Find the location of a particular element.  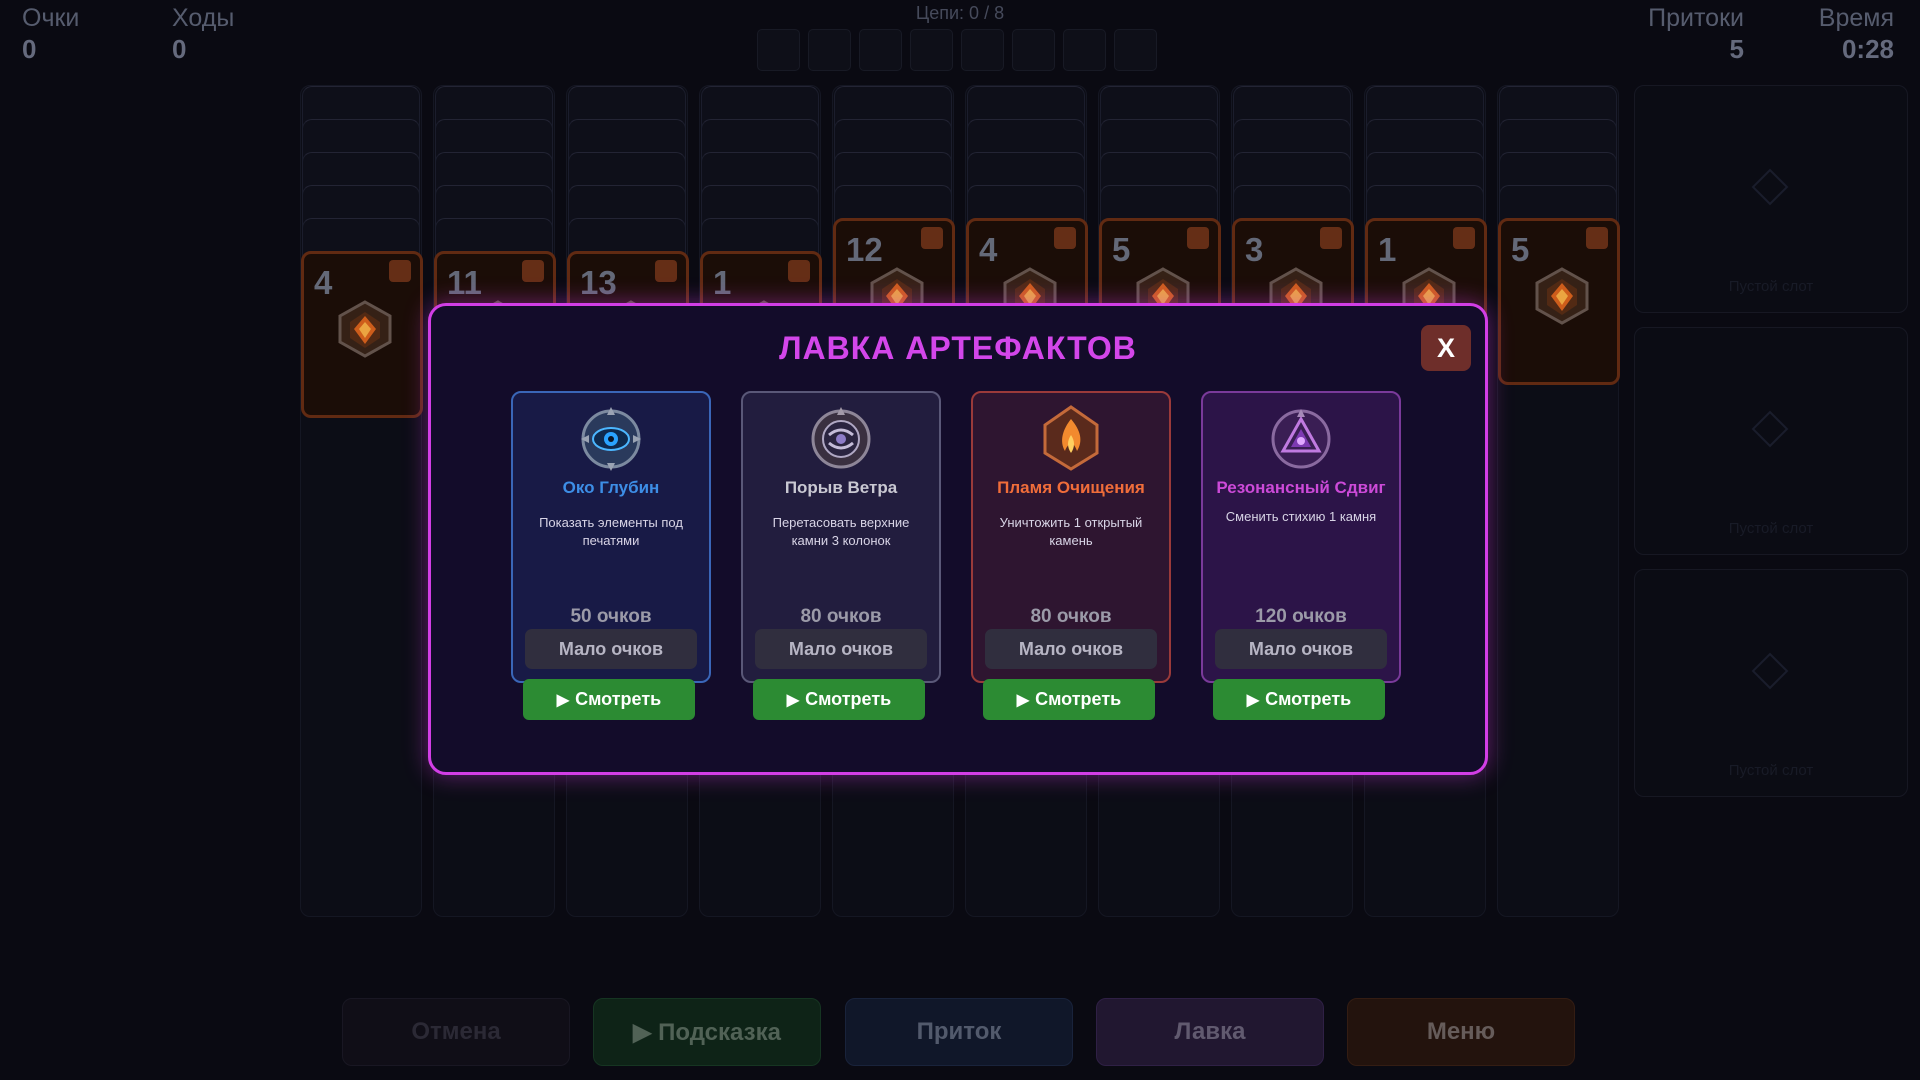

wind-icon is located at coordinates (841, 438).